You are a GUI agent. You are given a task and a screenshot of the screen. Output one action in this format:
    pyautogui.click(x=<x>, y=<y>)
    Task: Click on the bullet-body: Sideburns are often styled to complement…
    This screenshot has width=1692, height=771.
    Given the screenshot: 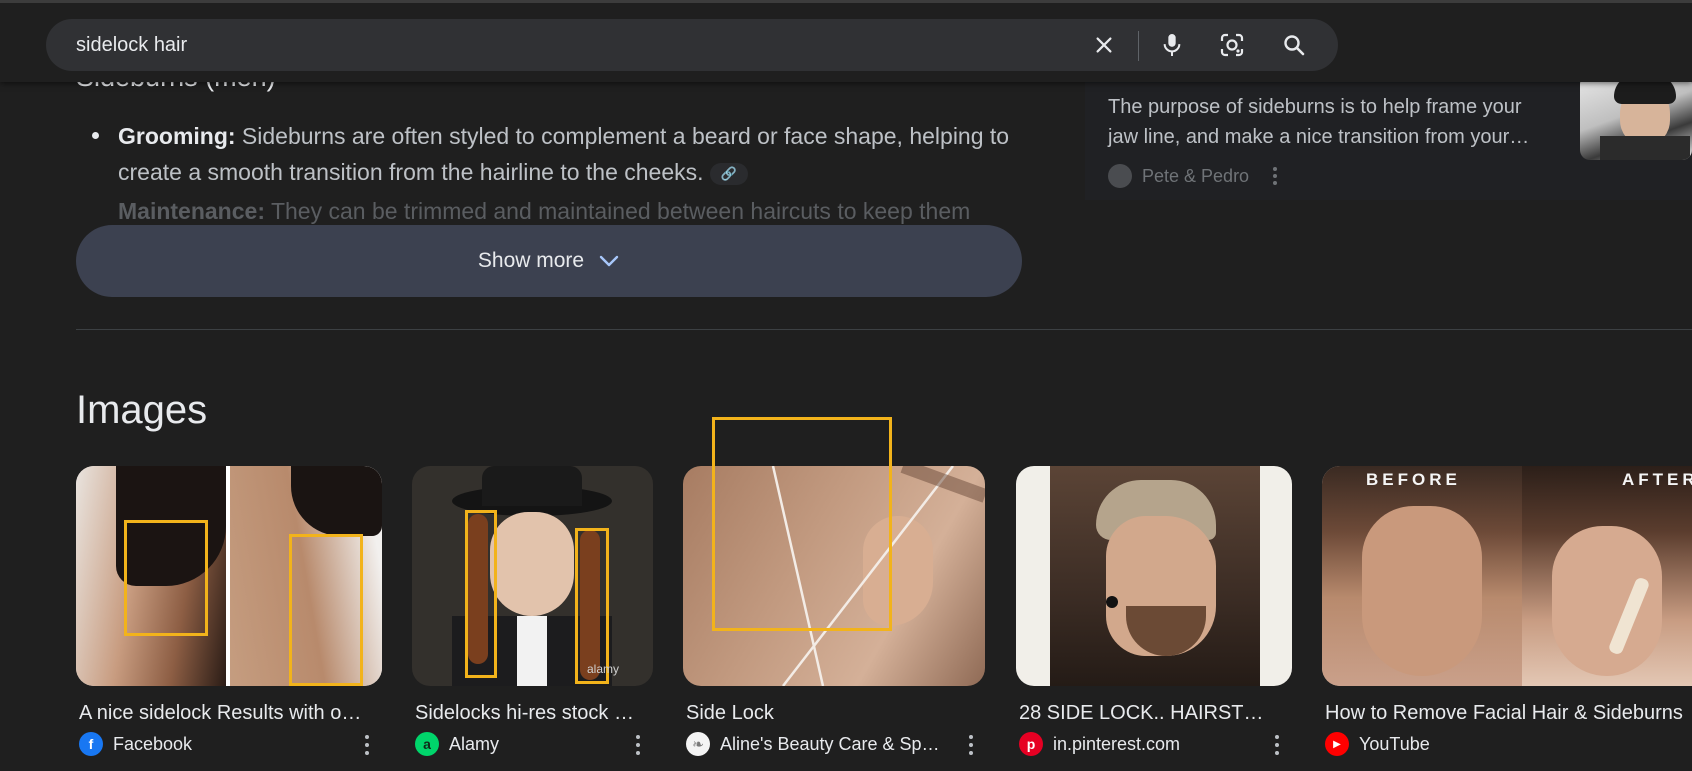 What is the action you would take?
    pyautogui.click(x=564, y=154)
    